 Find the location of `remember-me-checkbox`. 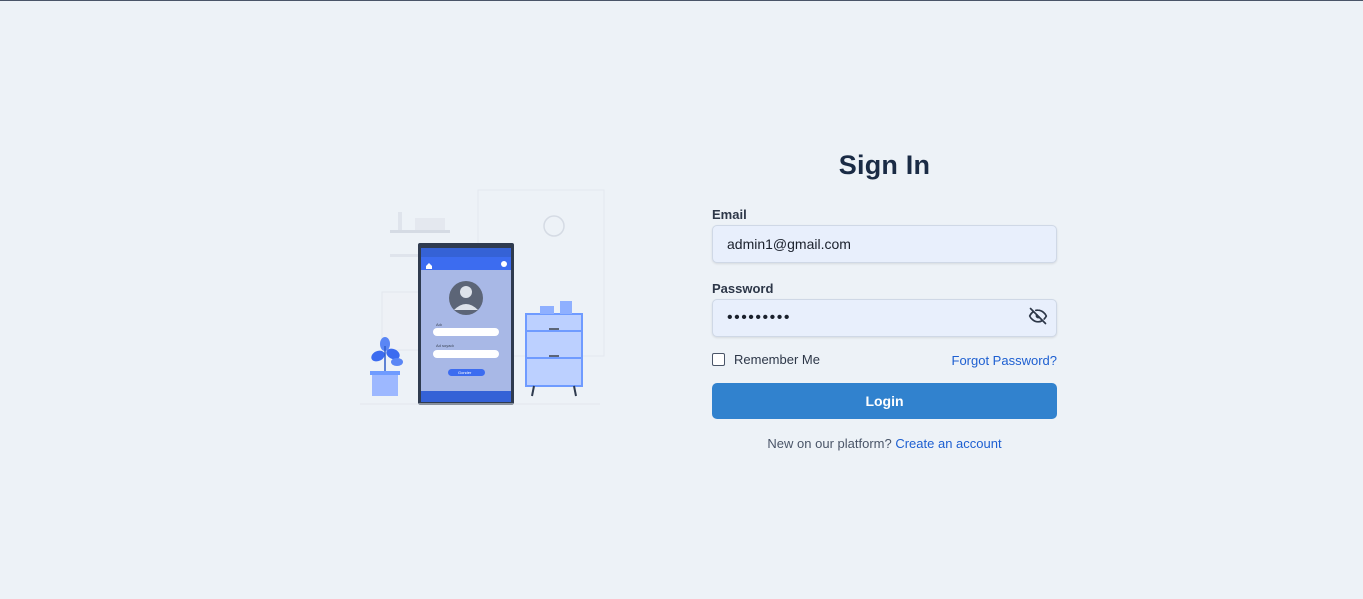

remember-me-checkbox is located at coordinates (718, 359).